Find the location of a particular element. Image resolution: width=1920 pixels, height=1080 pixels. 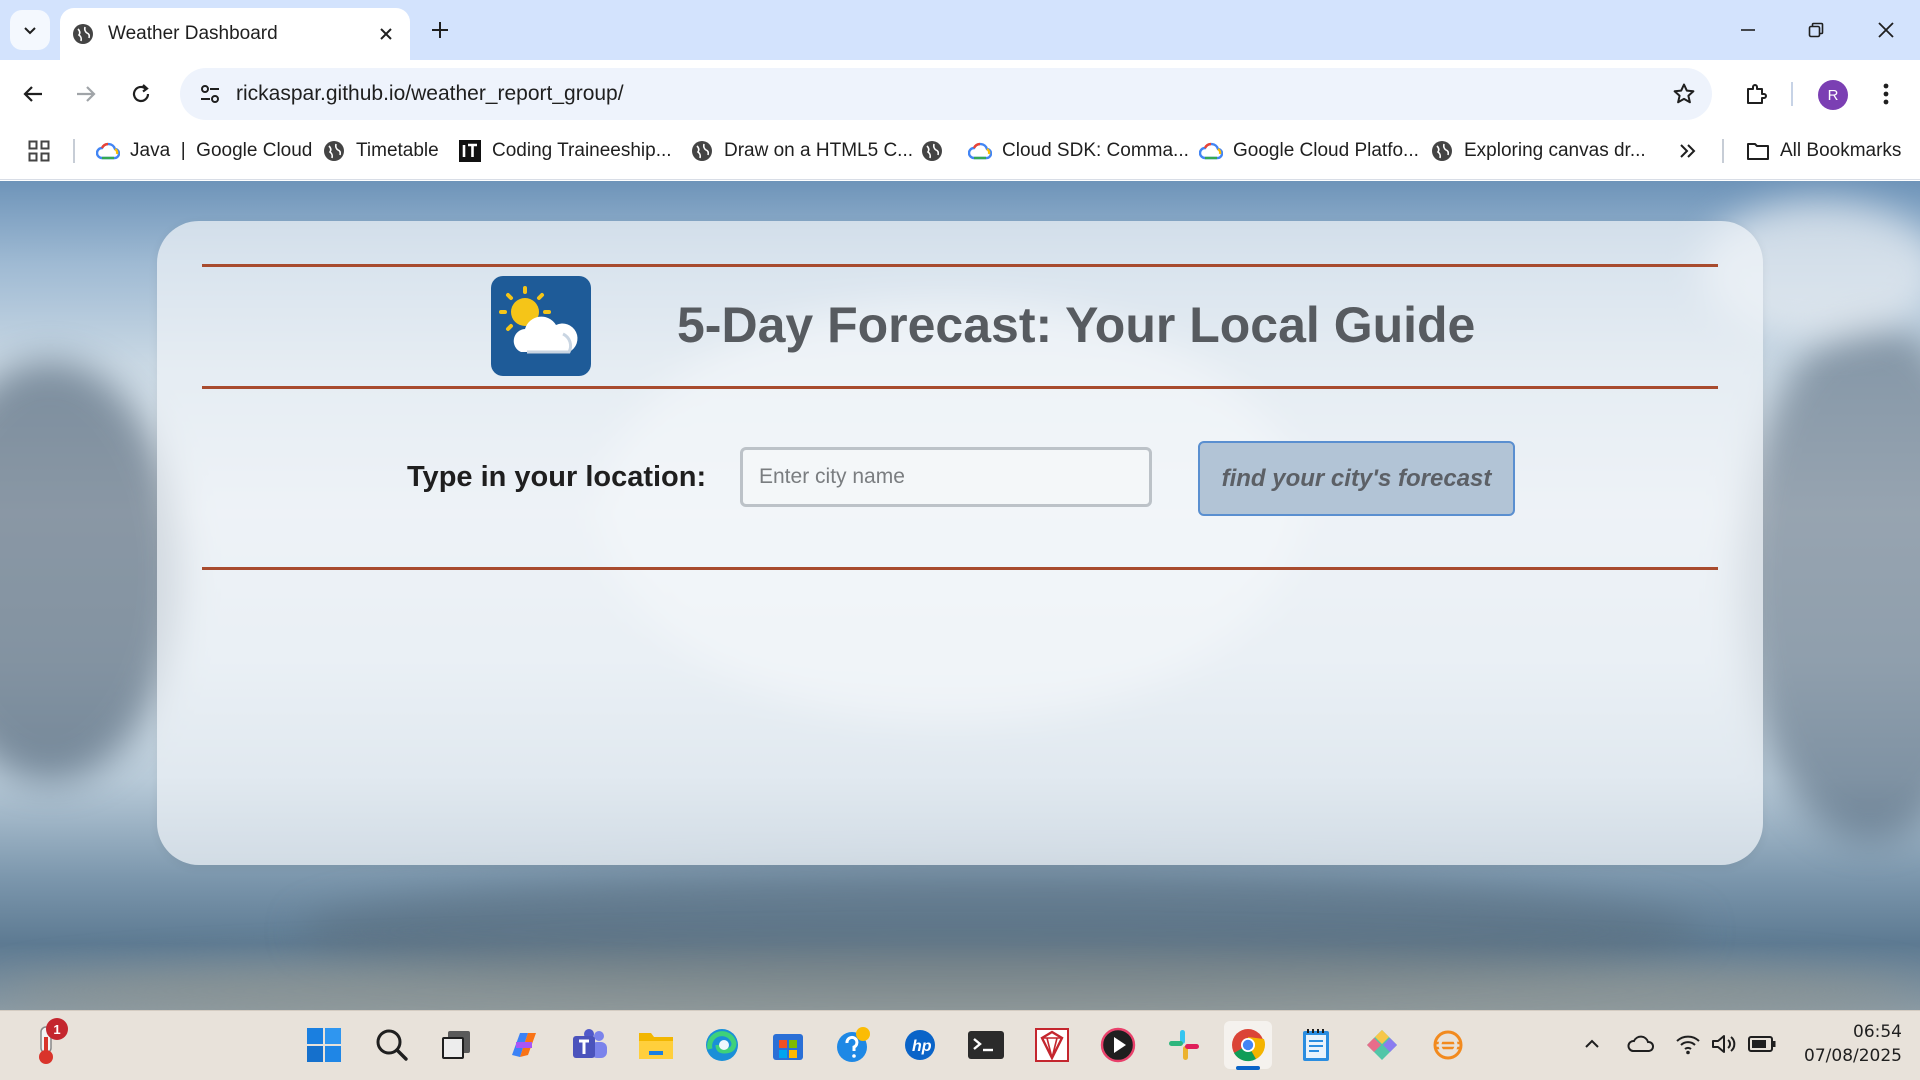

arrow-right-icon is located at coordinates (86, 94).